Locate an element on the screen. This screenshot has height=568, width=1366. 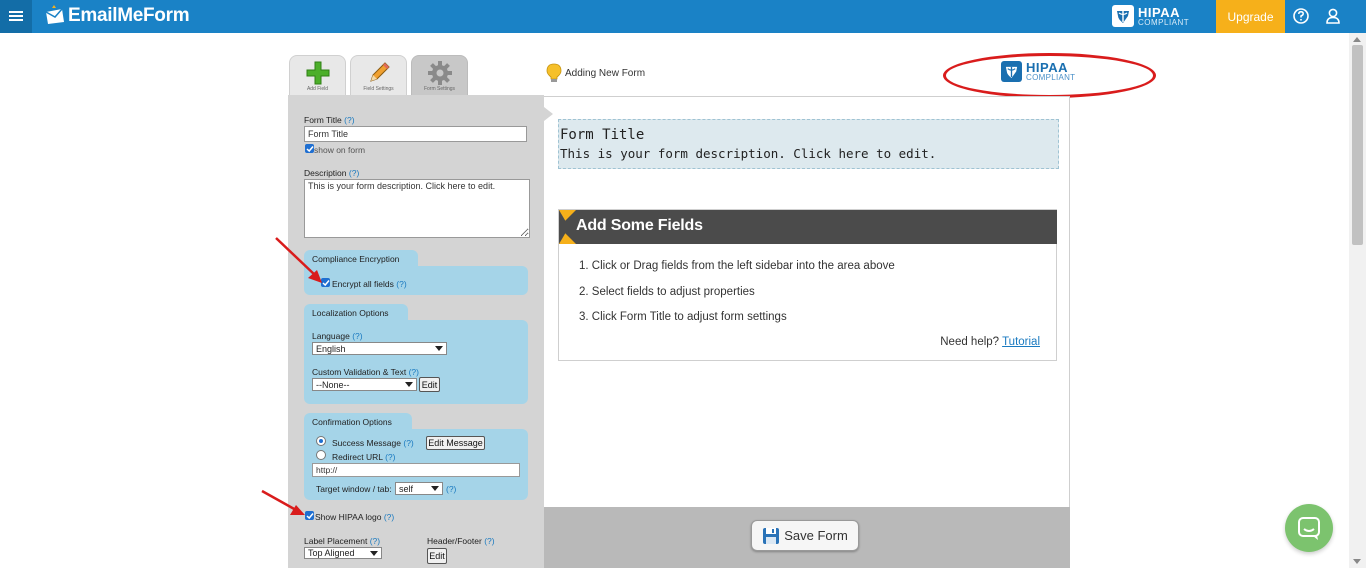
annotation-ellipse is located at coordinates (1049, 75).